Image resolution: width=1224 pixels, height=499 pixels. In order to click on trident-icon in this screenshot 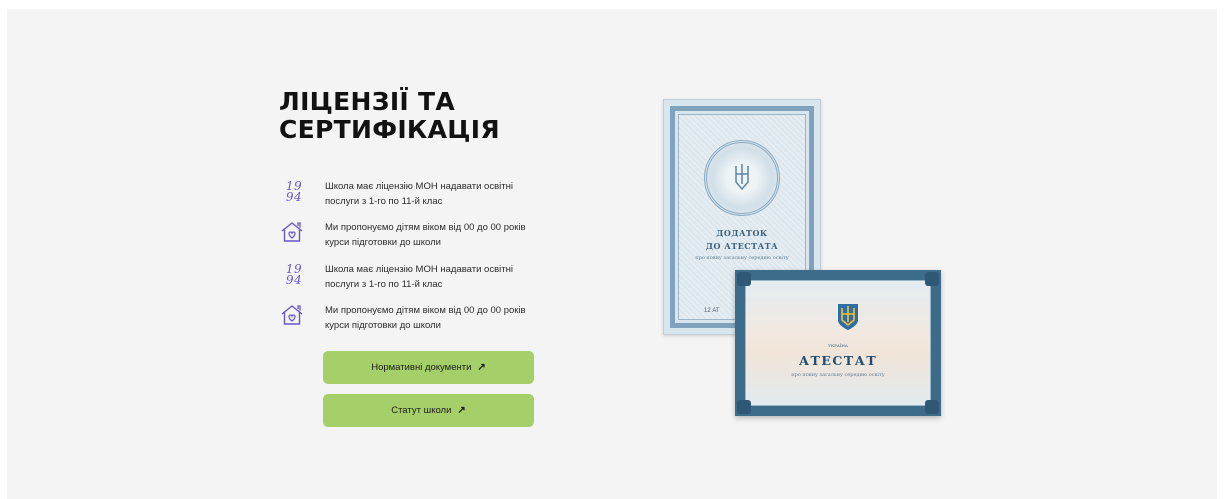, I will do `click(742, 177)`.